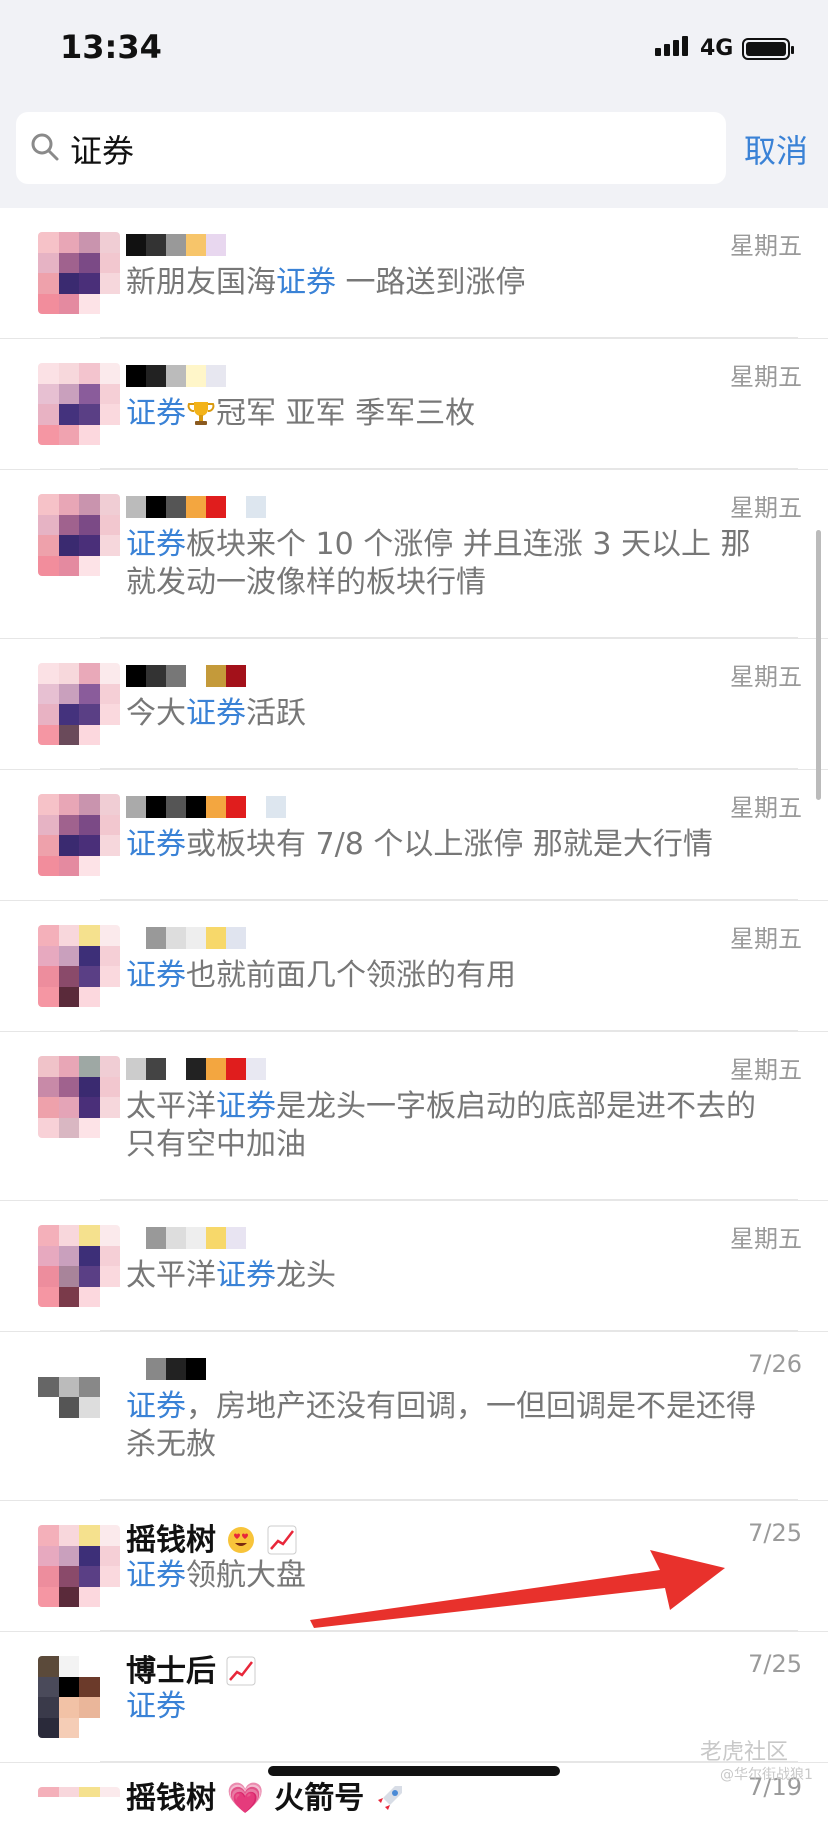 This screenshot has width=828, height=1827. I want to click on list-item: 星期五 证券或板块有 7/8 个以上涨停 那就是大行情, so click(414, 835).